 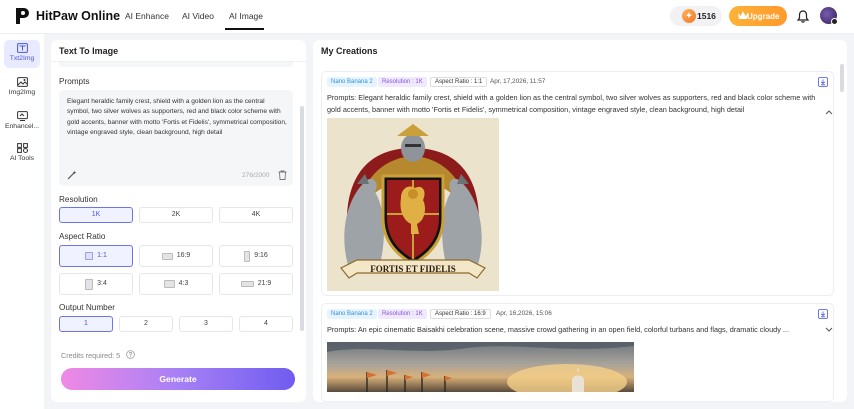 What do you see at coordinates (247, 284) in the screenshot?
I see `wide-ratio-icon` at bounding box center [247, 284].